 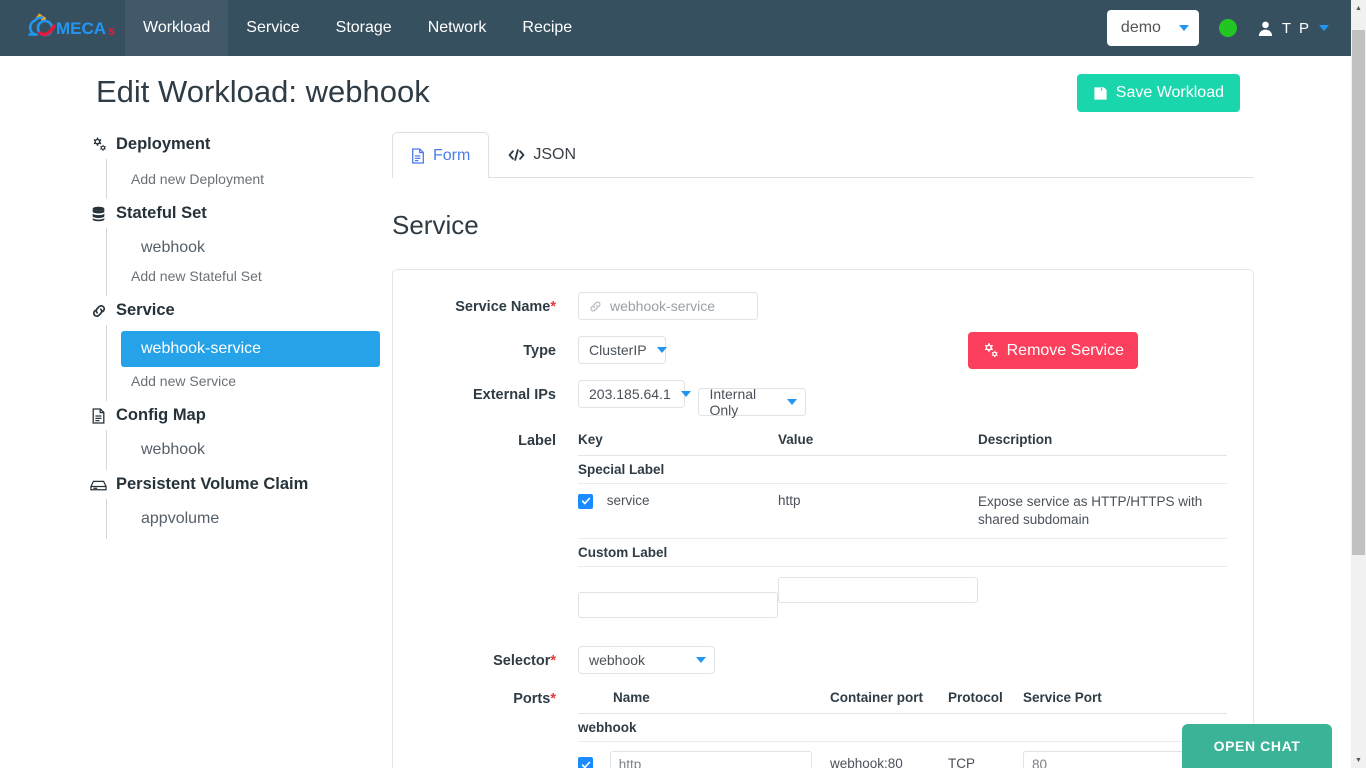 I want to click on external-ip-scope-select: Internal Only, so click(x=752, y=402).